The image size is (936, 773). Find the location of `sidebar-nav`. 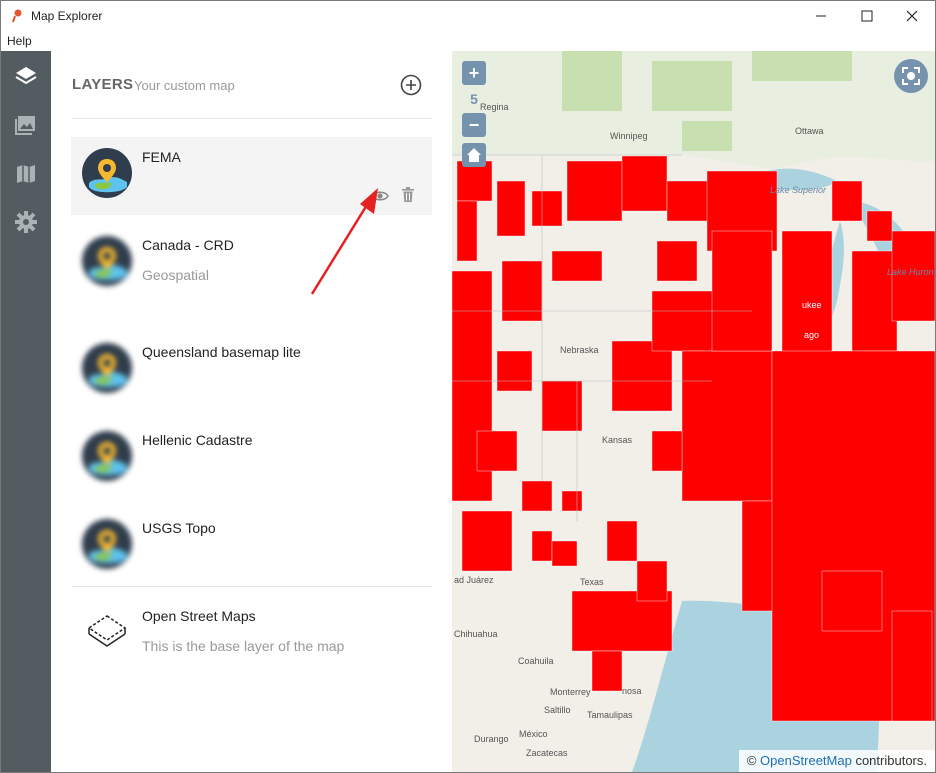

sidebar-nav is located at coordinates (26, 411).